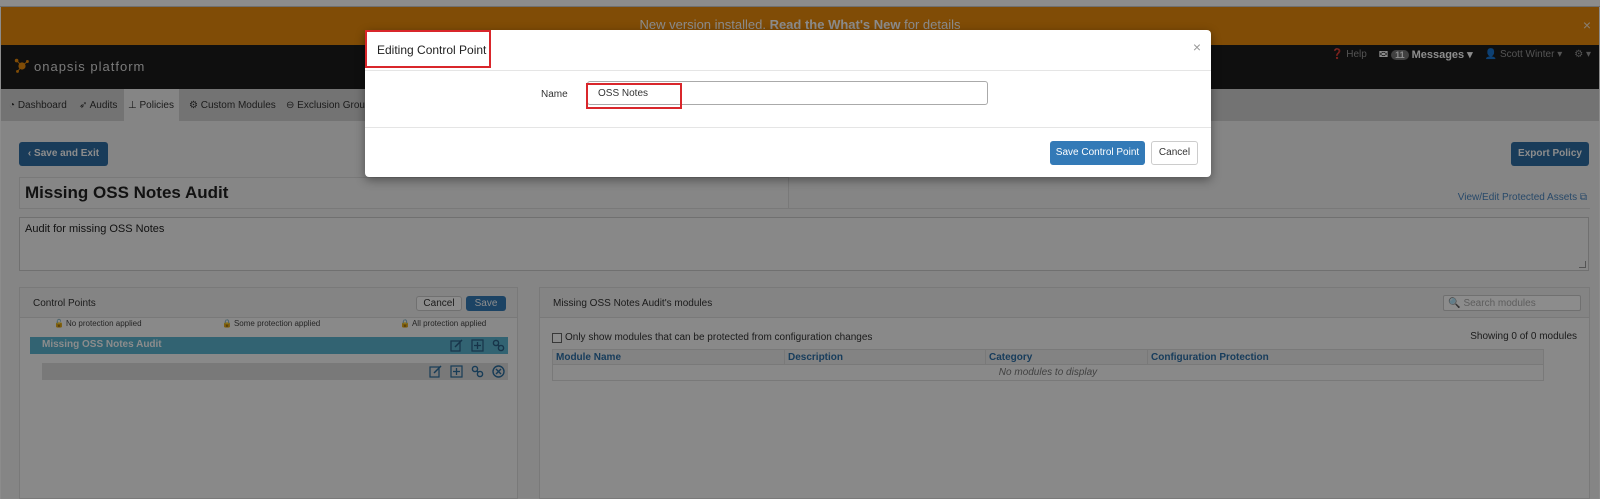 The height and width of the screenshot is (499, 1600). What do you see at coordinates (428, 49) in the screenshot?
I see `highlight-box-title` at bounding box center [428, 49].